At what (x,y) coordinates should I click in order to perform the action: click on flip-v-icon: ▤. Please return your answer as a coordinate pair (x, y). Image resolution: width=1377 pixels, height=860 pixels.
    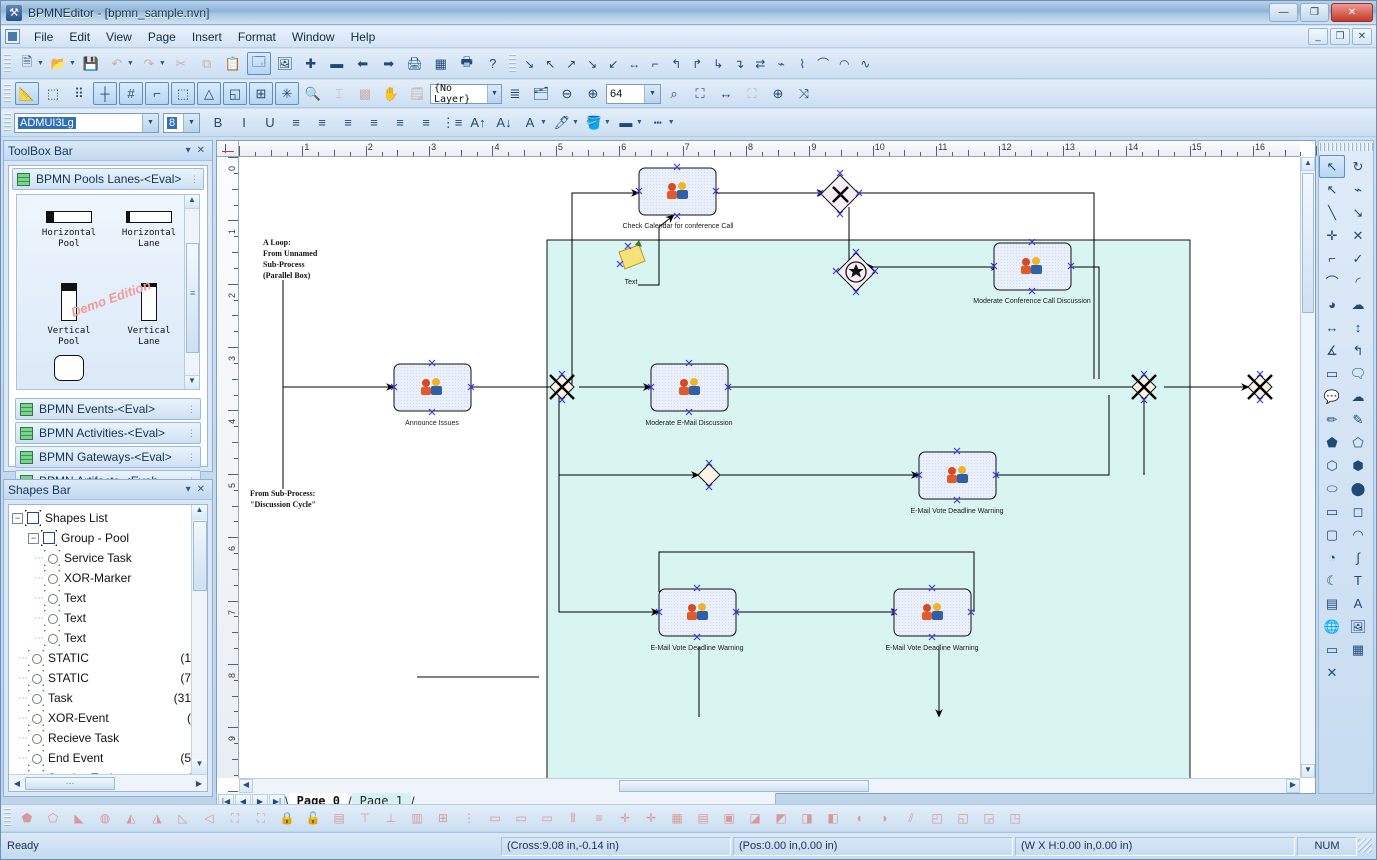
    Looking at the image, I should click on (703, 818).